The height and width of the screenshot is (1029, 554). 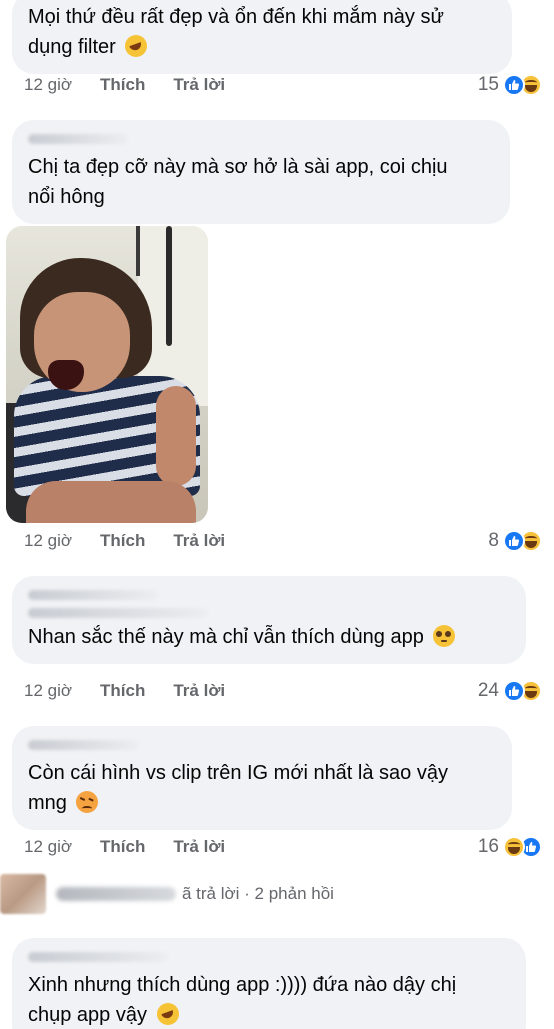 I want to click on avatar, so click(x=23, y=894).